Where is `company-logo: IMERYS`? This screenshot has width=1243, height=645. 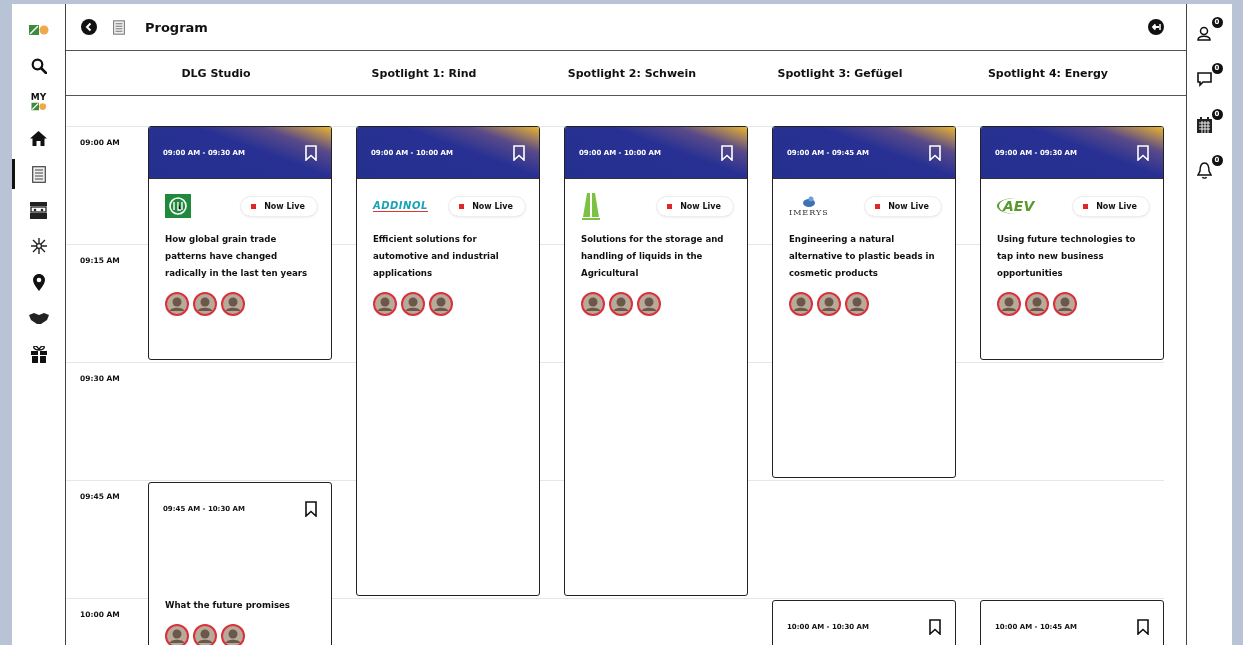 company-logo: IMERYS is located at coordinates (809, 206).